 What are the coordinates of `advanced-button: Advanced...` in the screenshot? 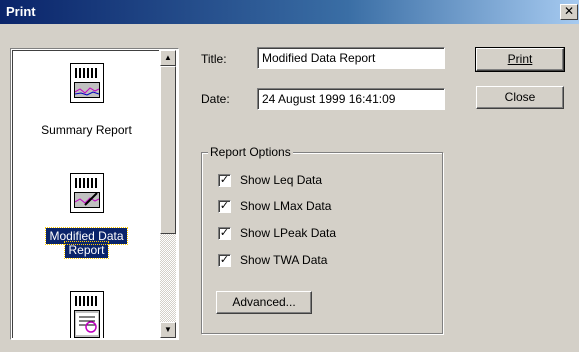 It's located at (264, 302).